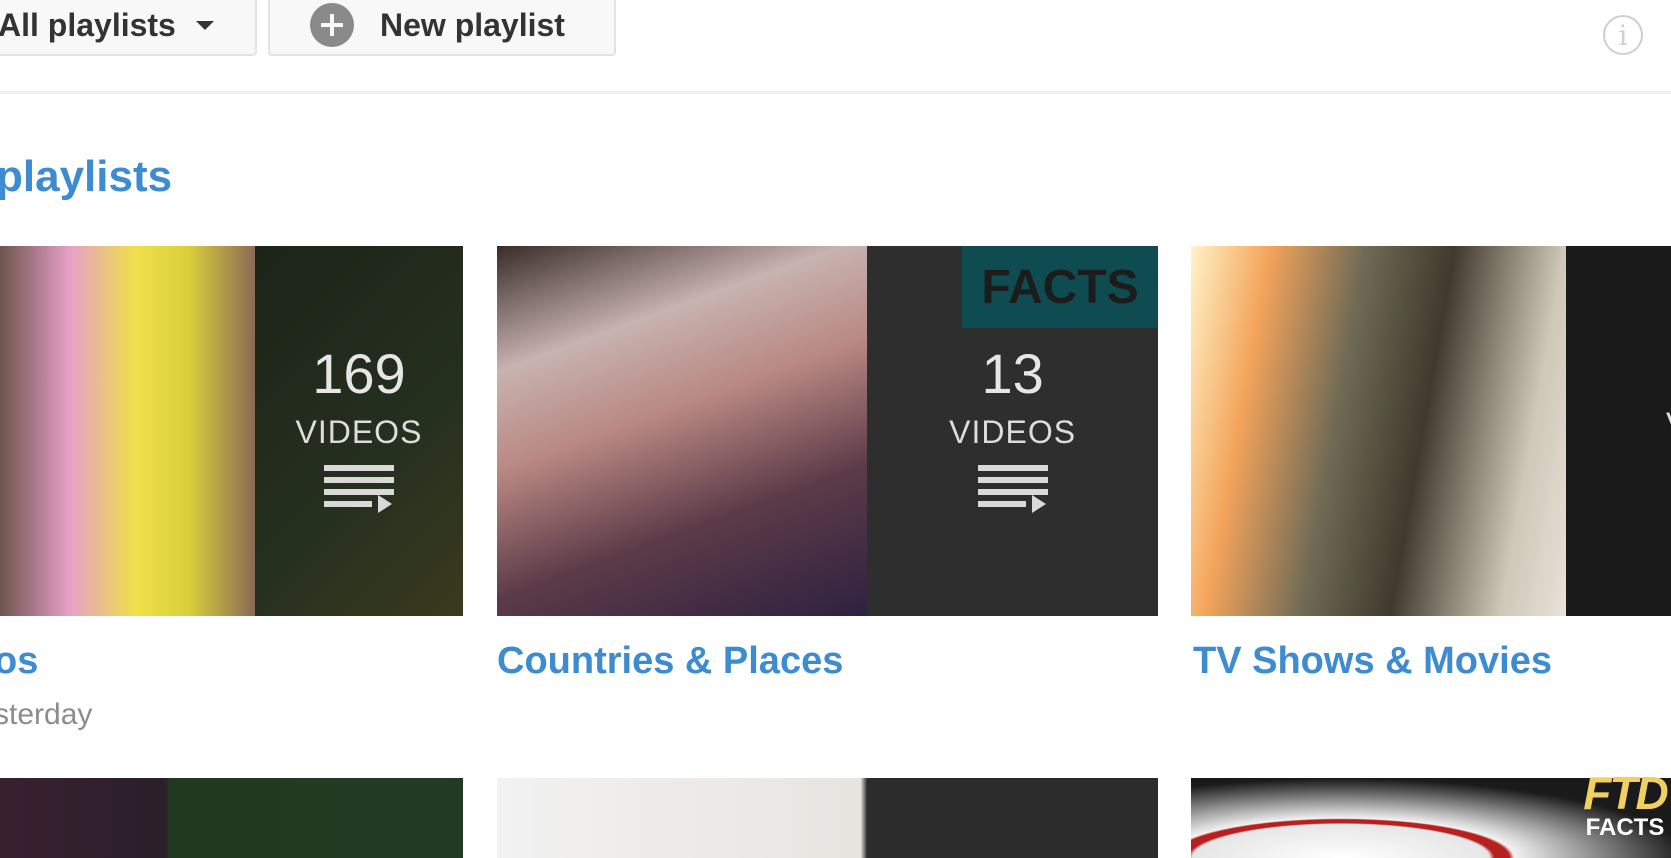 Image resolution: width=1671 pixels, height=858 pixels. I want to click on toolbar: All playlists New playlist i, so click(835, 46).